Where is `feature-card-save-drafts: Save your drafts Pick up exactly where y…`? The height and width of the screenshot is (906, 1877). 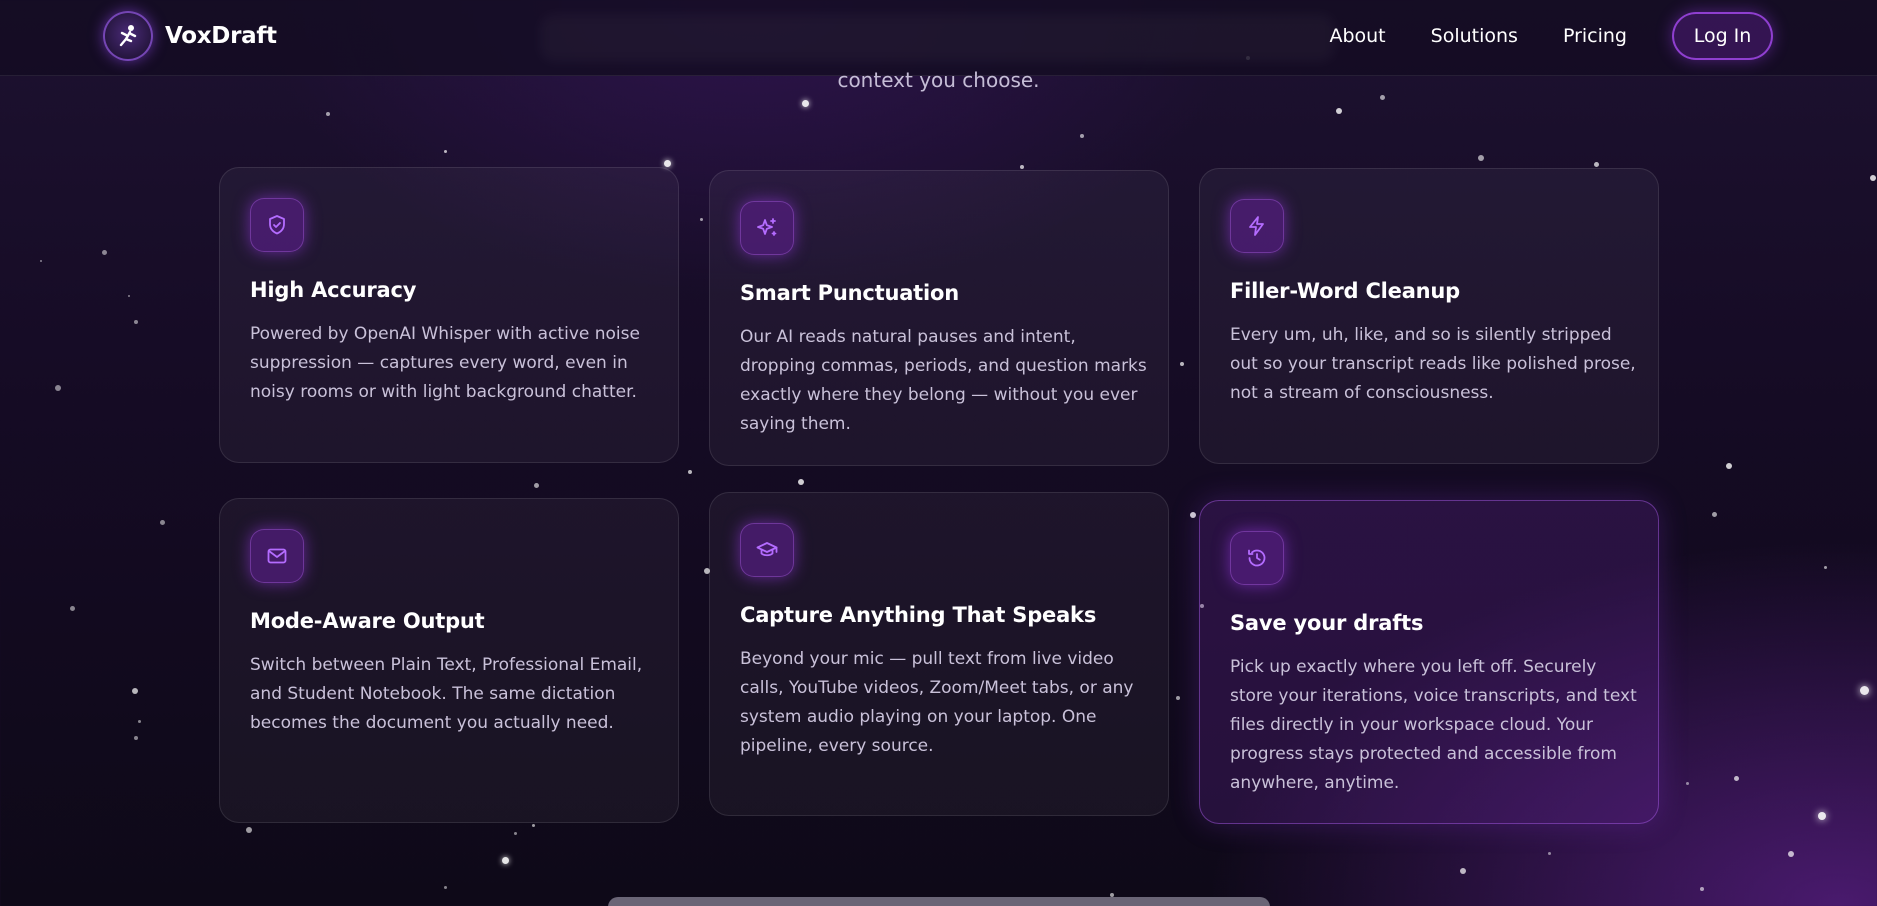 feature-card-save-drafts: Save your drafts Pick up exactly where y… is located at coordinates (1429, 662).